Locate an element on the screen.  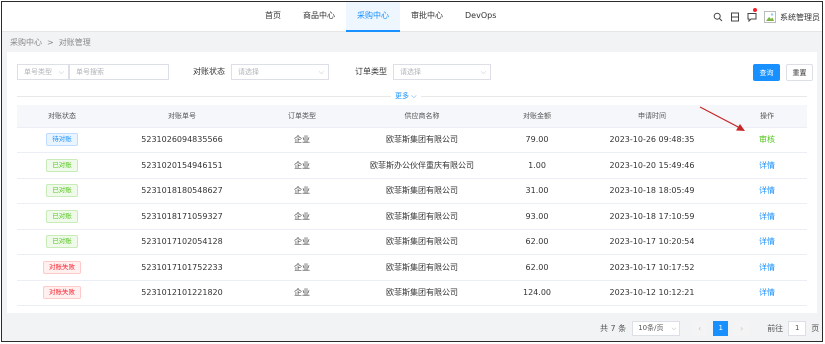
breadcrumb-item-current: 对账管理 is located at coordinates (74, 42).